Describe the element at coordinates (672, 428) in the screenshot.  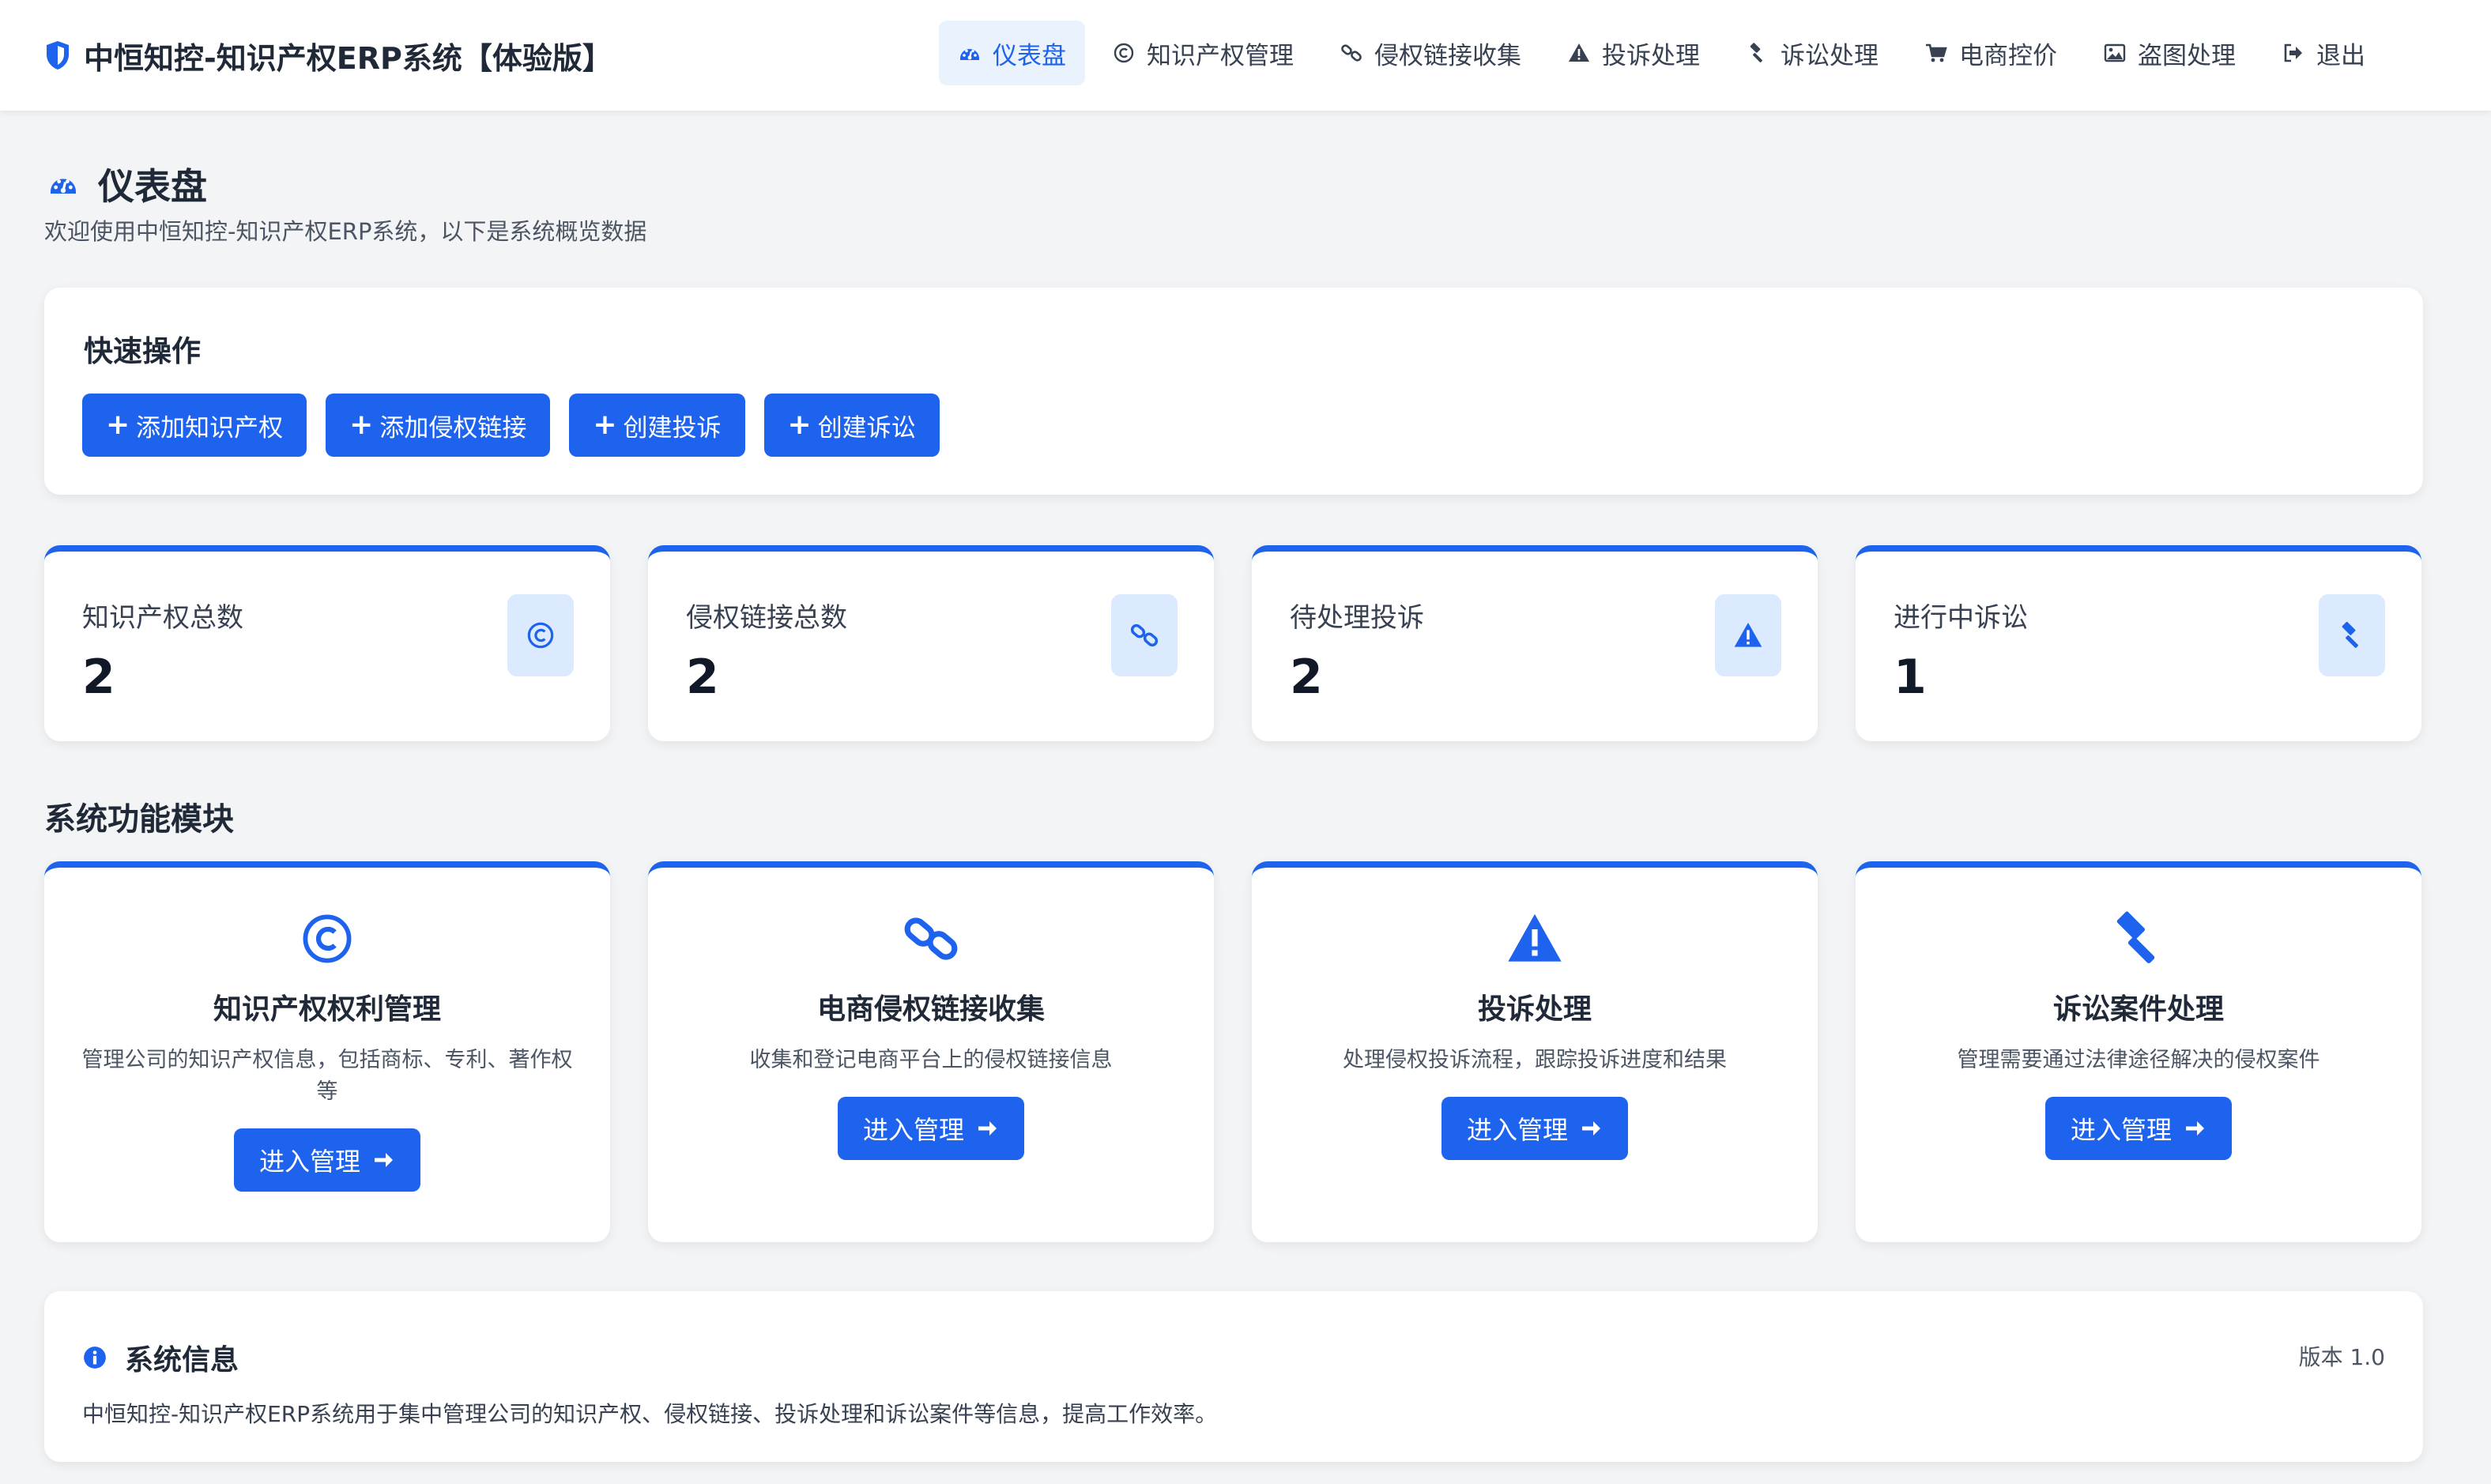
I see `button-label: 创建投诉` at that location.